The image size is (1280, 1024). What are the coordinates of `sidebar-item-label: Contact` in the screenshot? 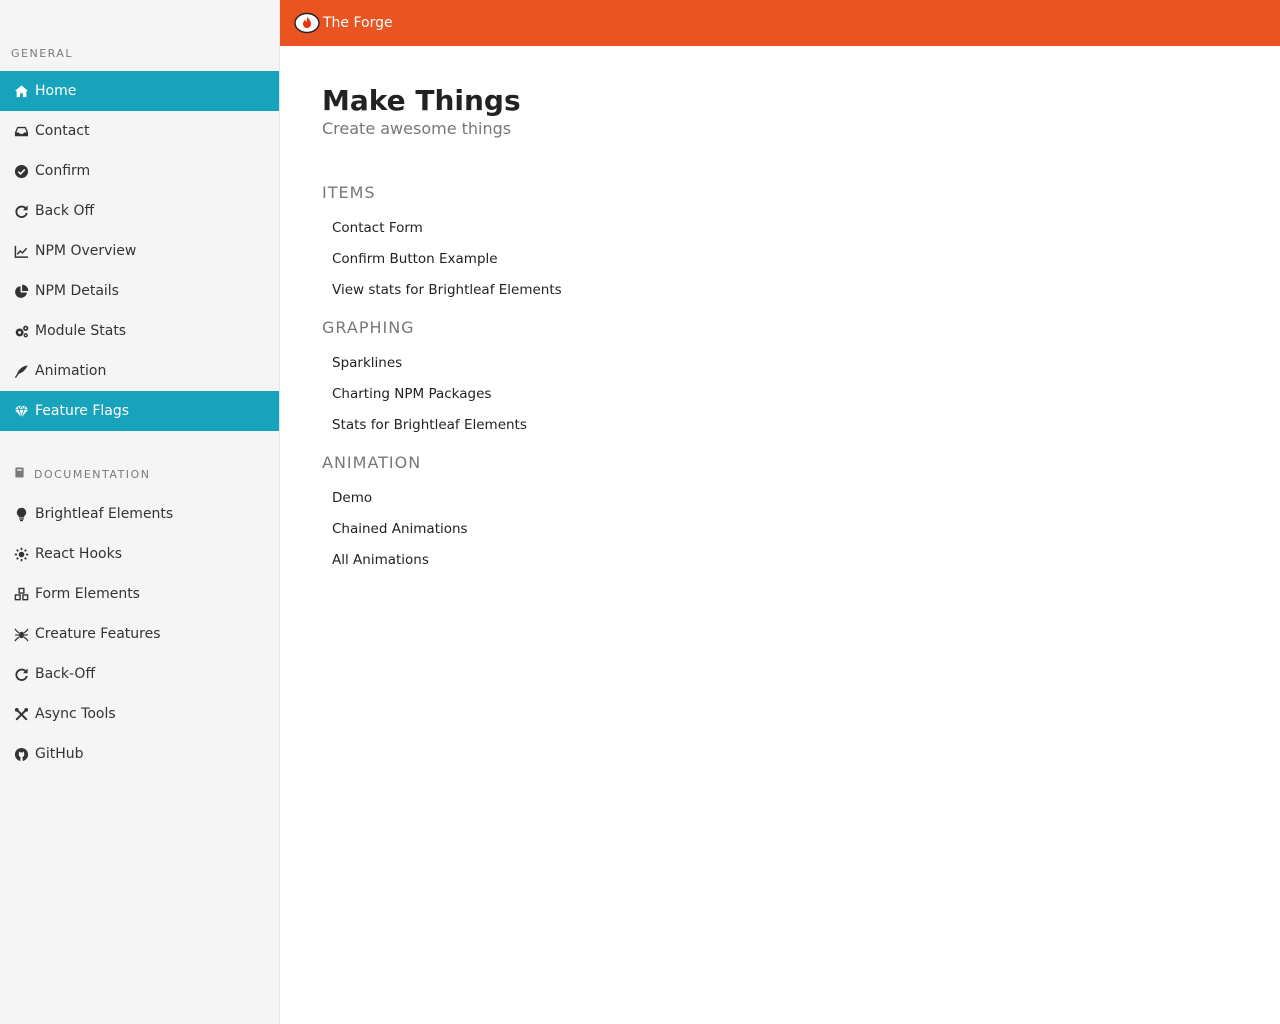 It's located at (62, 131).